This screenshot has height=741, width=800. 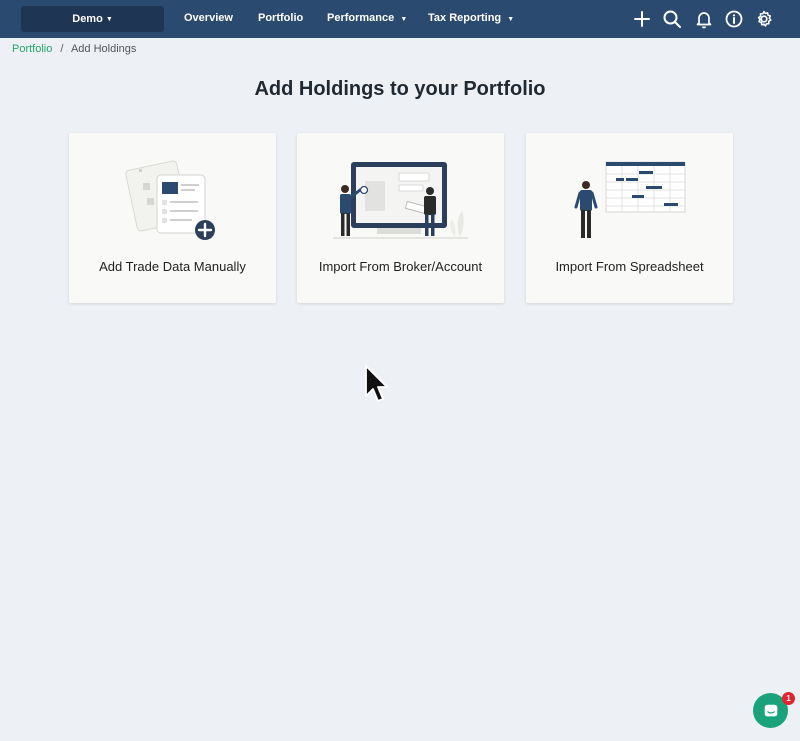 I want to click on portfolio-select-label: Demo, so click(x=87, y=19).